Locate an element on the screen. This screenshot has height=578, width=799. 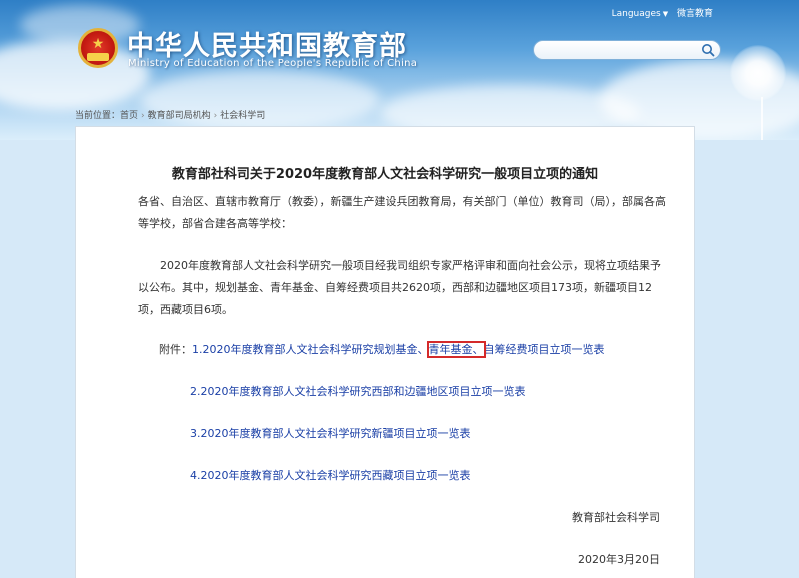
breadcrumb: 当前位置：首页 › 教育部司局机构 › 社会科学司 is located at coordinates (170, 114).